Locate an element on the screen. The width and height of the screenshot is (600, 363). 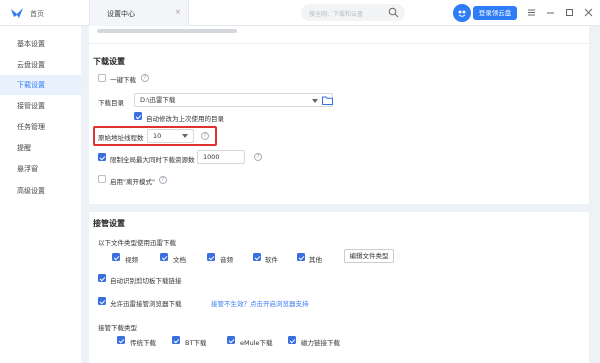
mascot-icon is located at coordinates (462, 13).